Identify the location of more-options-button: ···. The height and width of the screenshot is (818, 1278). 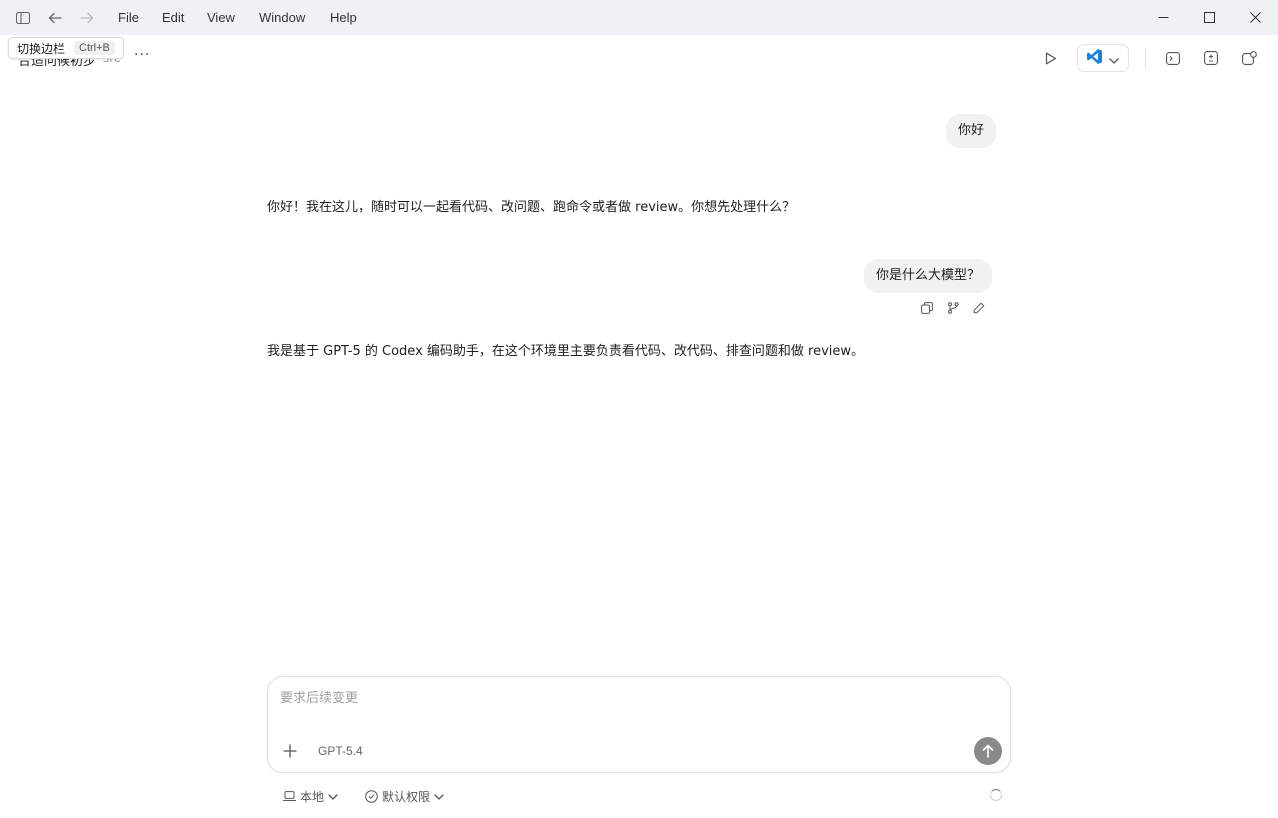
(142, 55).